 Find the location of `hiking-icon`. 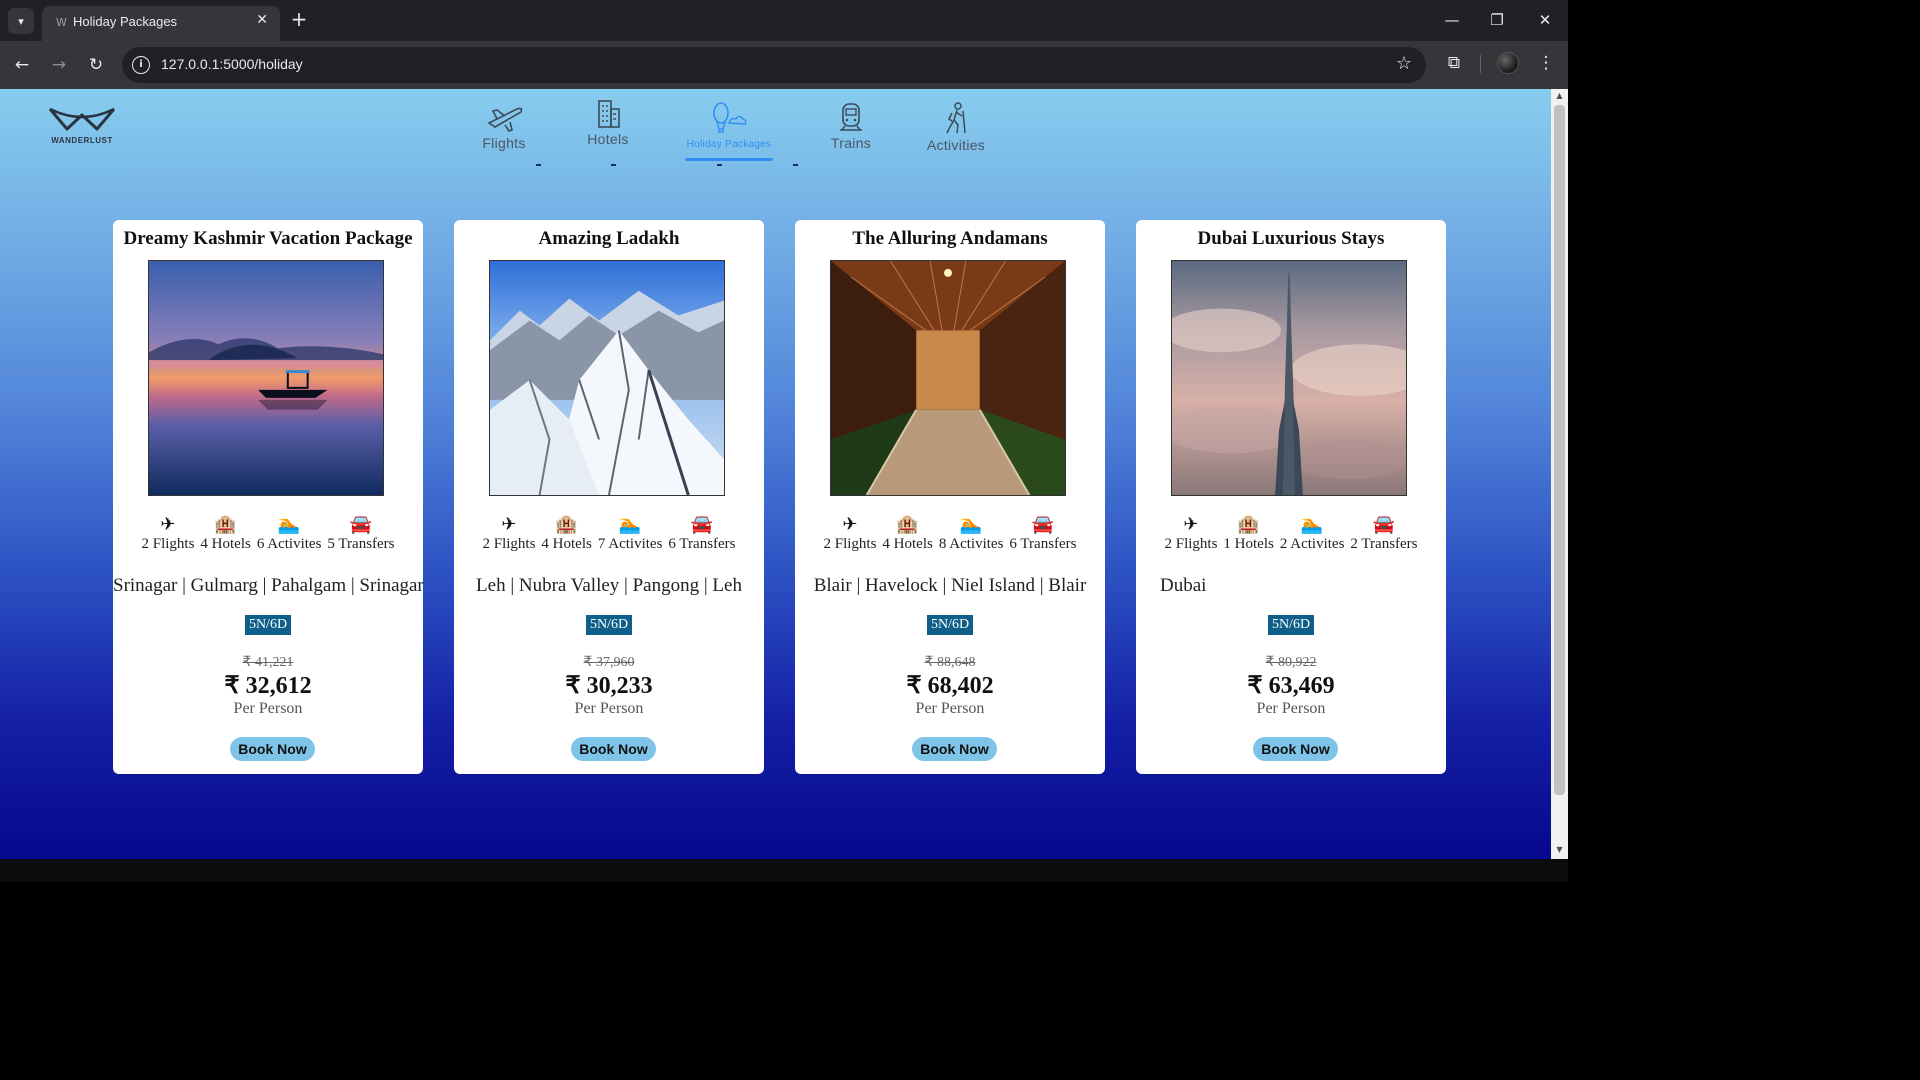

hiking-icon is located at coordinates (956, 118).